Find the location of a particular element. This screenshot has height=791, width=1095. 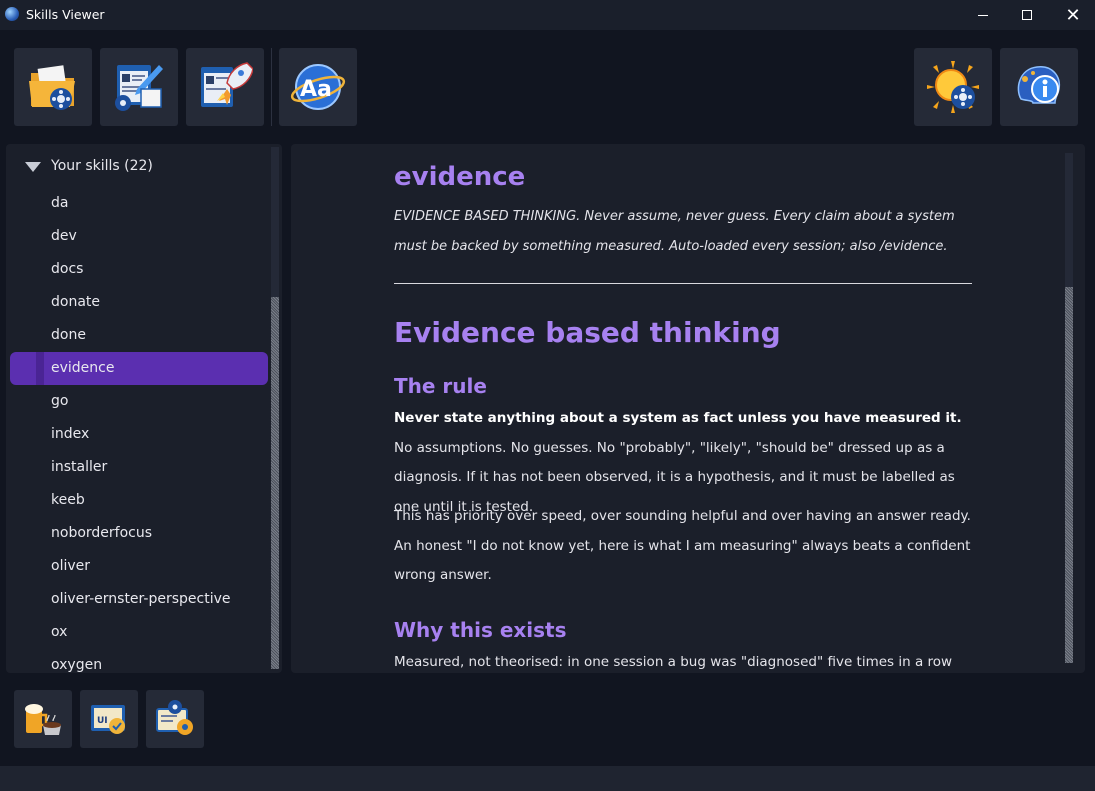

certificate-button: UI is located at coordinates (109, 719).